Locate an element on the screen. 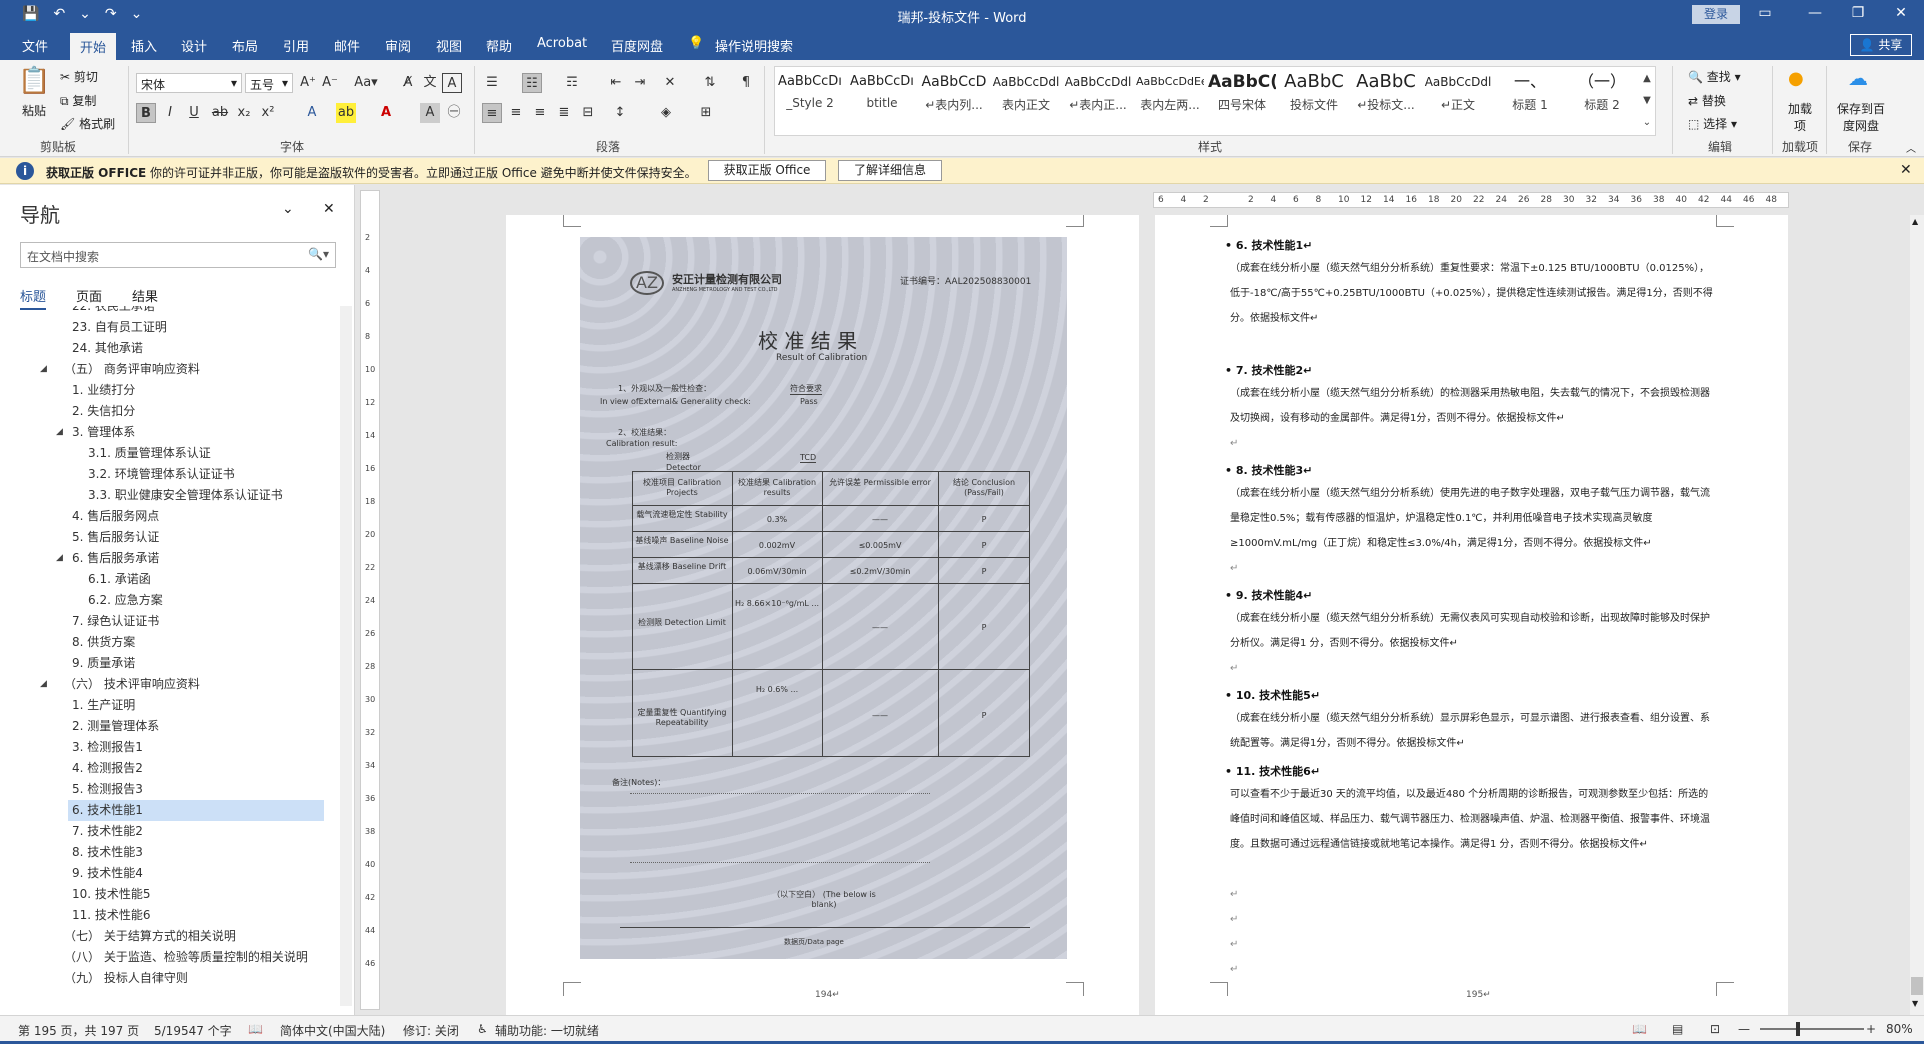  zoom-slider is located at coordinates (1812, 1029).